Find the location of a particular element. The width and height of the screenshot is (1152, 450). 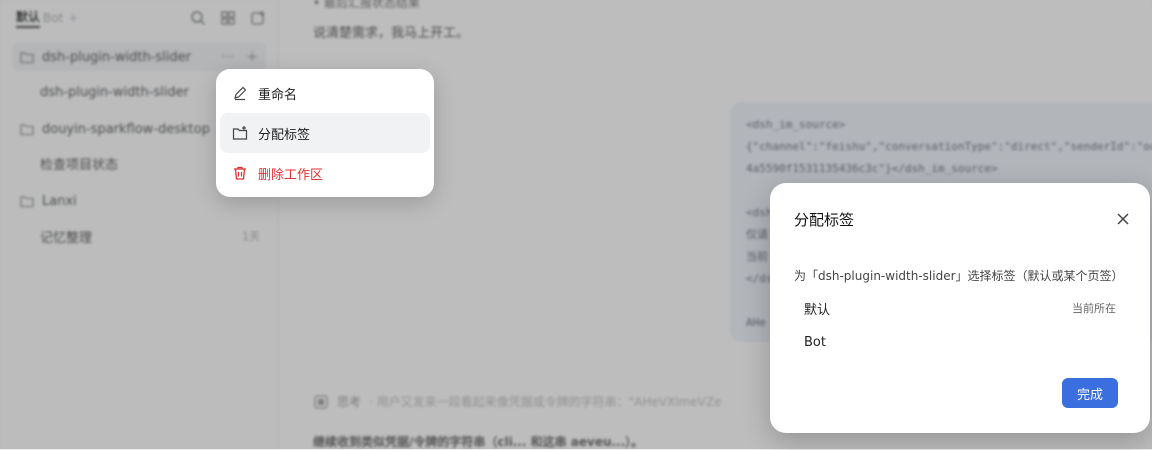

done-button: 完成 is located at coordinates (1090, 393).